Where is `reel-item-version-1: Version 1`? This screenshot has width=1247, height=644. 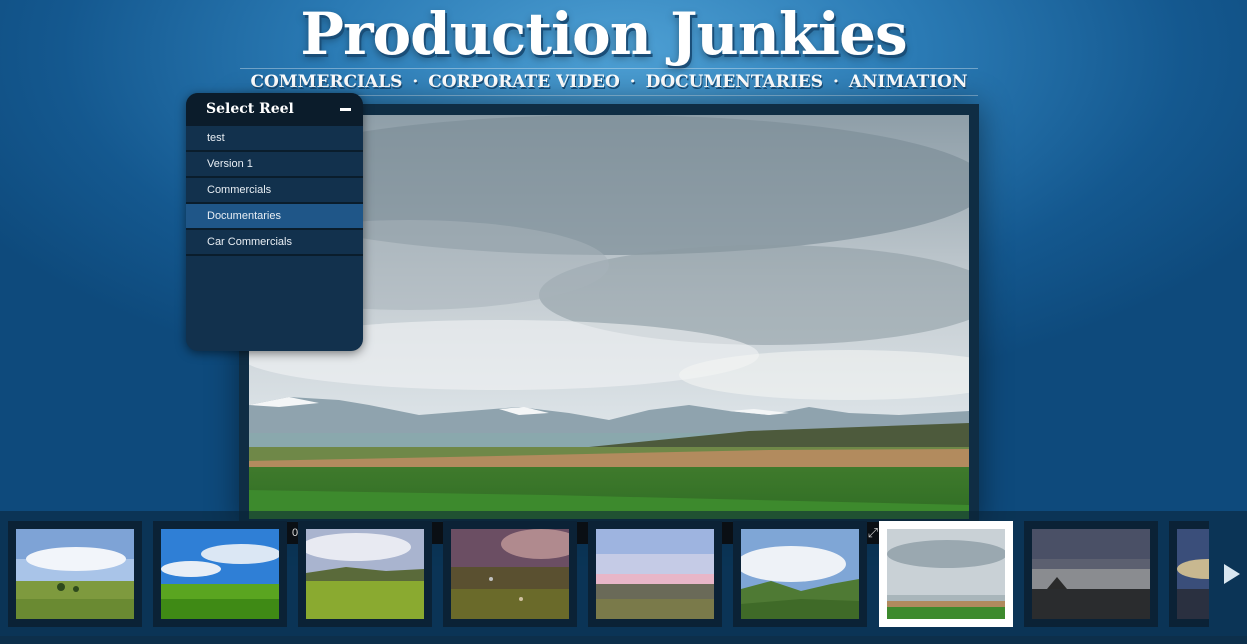 reel-item-version-1: Version 1 is located at coordinates (274, 165).